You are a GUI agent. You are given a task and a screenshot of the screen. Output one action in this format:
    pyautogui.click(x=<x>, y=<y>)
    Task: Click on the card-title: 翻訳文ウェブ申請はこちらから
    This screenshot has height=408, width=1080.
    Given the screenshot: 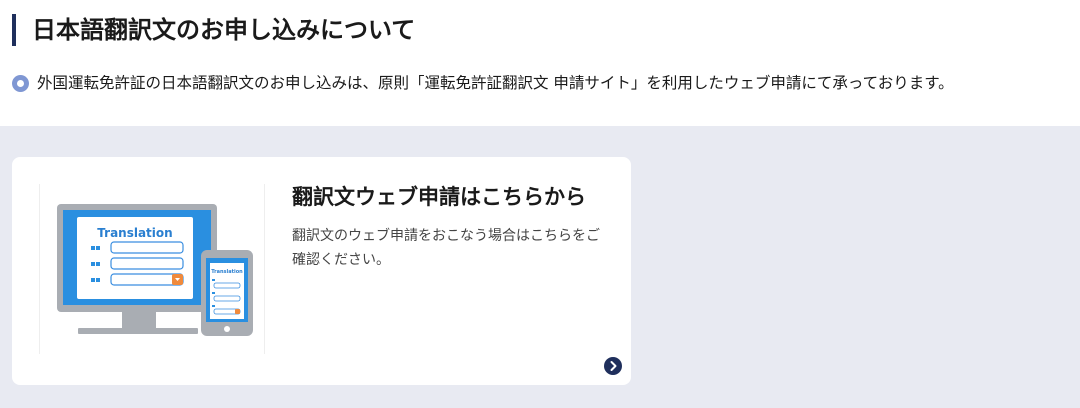 What is the action you would take?
    pyautogui.click(x=439, y=197)
    